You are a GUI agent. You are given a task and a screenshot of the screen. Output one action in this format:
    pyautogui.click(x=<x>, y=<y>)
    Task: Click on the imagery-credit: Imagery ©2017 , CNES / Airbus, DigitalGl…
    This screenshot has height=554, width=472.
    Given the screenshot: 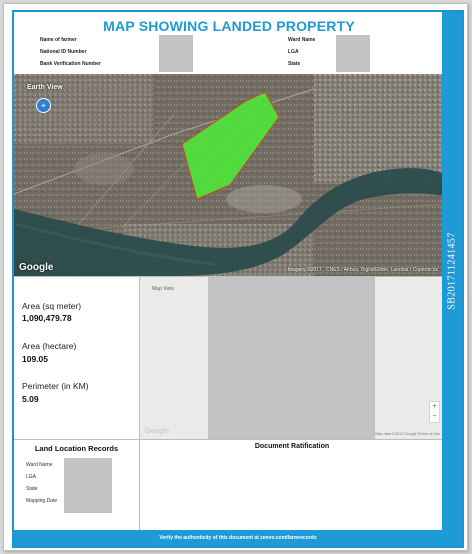 What is the action you would take?
    pyautogui.click(x=362, y=270)
    